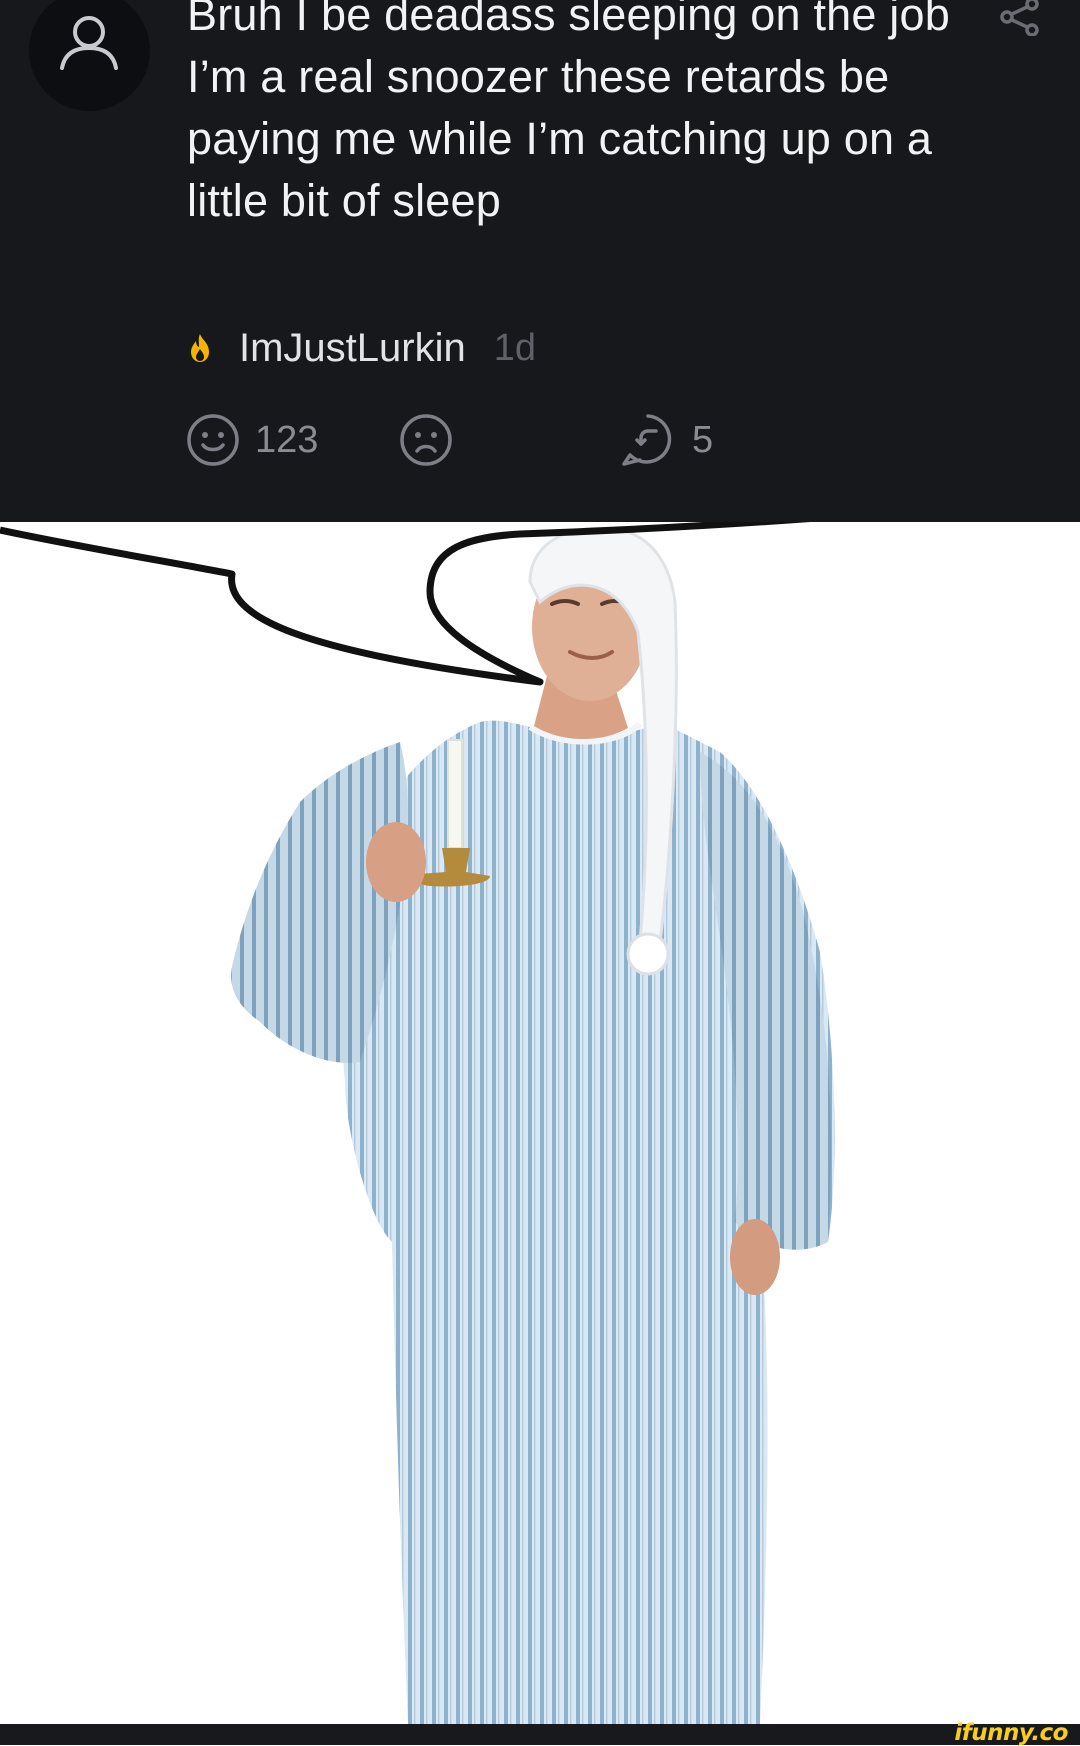 This screenshot has height=1746, width=1080. I want to click on candle, so click(455, 794).